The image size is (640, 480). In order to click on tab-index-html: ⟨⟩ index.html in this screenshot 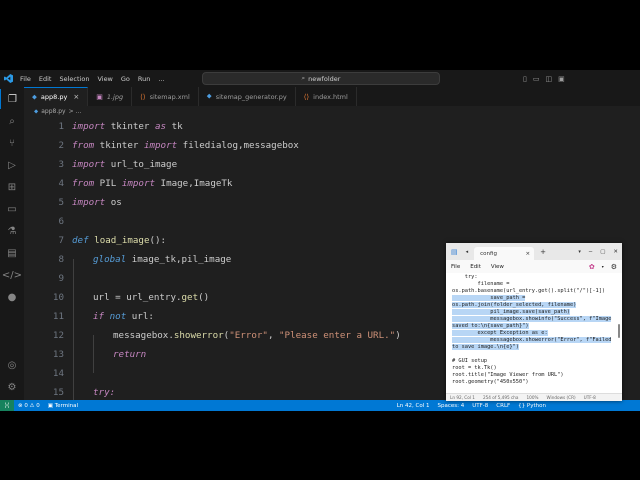, I will do `click(326, 96)`.